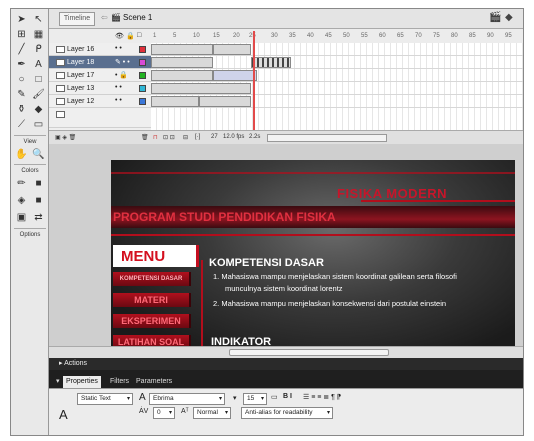 The width and height of the screenshot is (534, 441). What do you see at coordinates (38, 94) in the screenshot?
I see `brush-tool-icon: 🖌` at bounding box center [38, 94].